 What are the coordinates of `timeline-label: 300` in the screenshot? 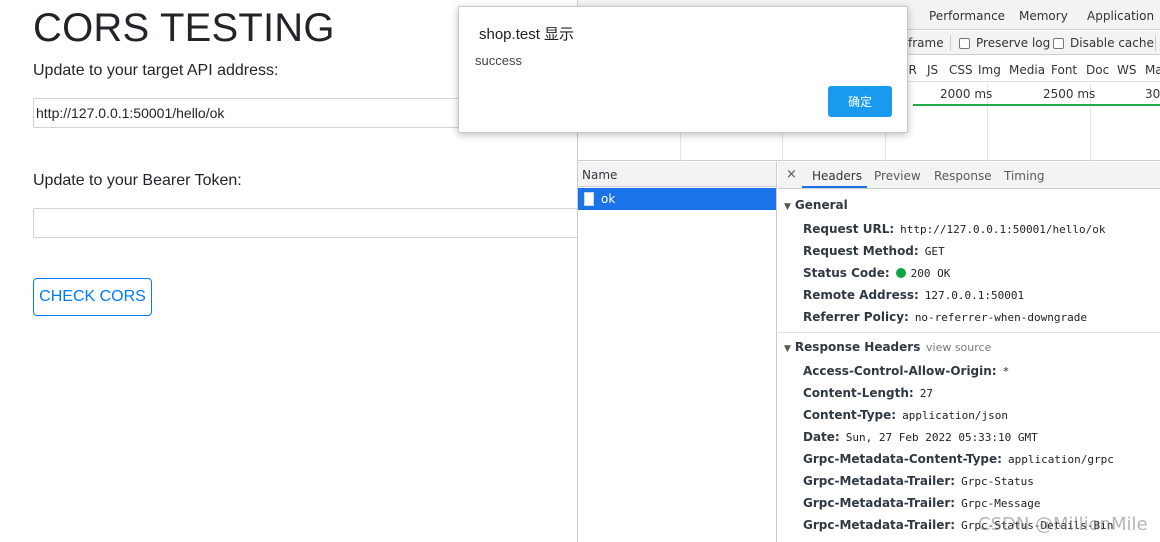 It's located at (1152, 94).